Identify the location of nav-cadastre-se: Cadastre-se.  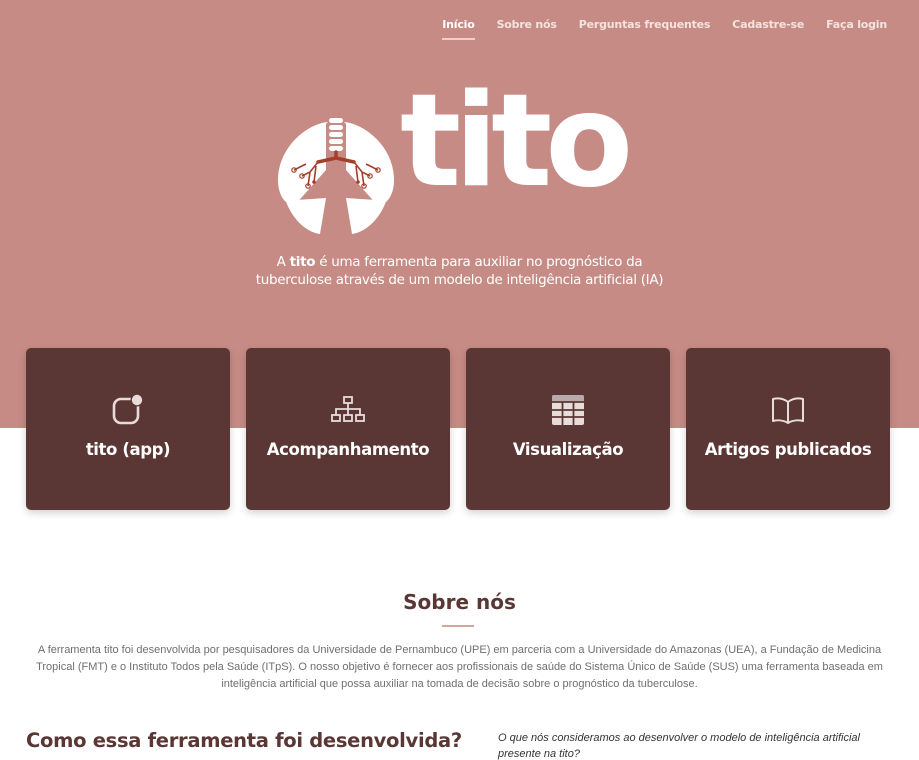
(768, 29).